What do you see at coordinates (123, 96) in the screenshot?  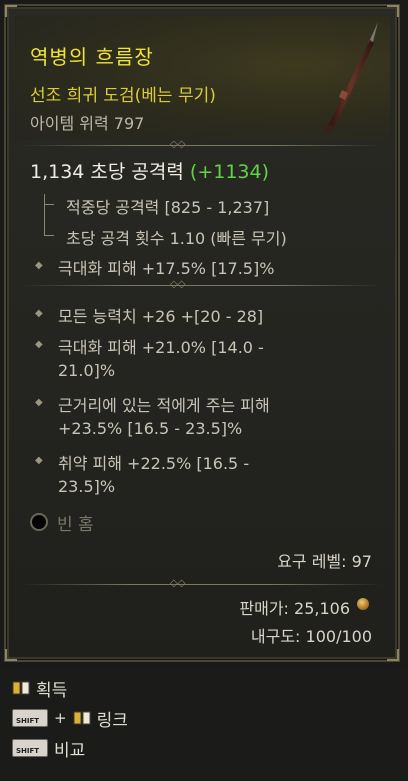 I see `item-type: 선조 희귀 도검(베는 무기)` at bounding box center [123, 96].